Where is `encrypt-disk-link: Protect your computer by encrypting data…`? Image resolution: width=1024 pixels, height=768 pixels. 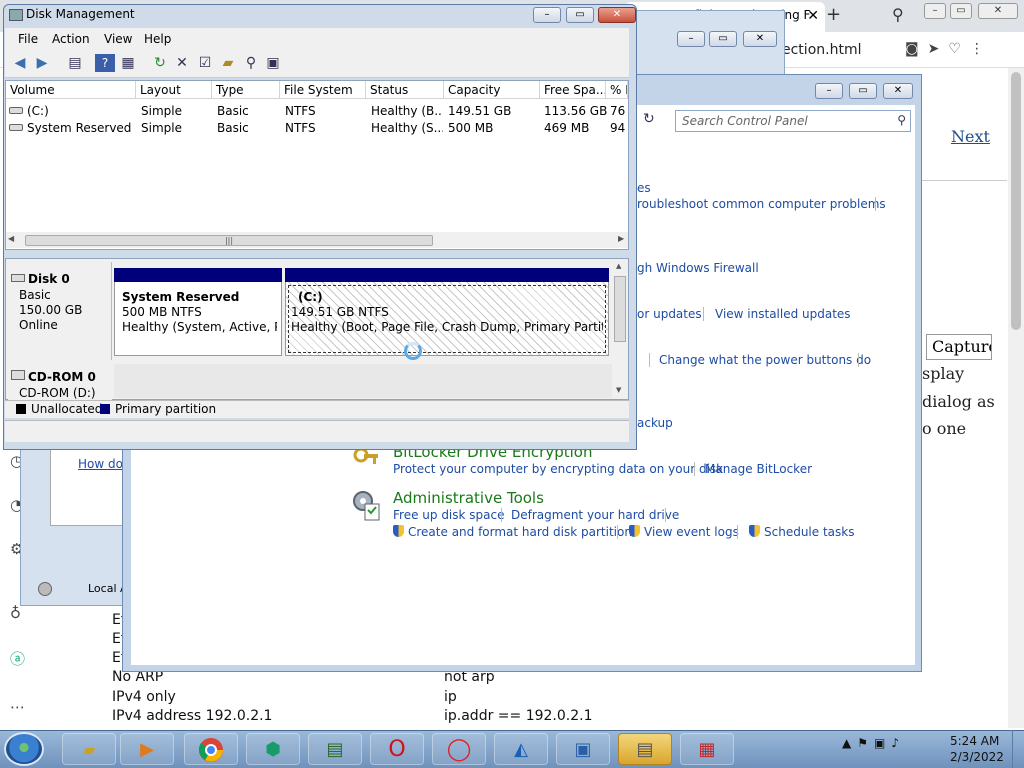 encrypt-disk-link: Protect your computer by encrypting data… is located at coordinates (558, 469).